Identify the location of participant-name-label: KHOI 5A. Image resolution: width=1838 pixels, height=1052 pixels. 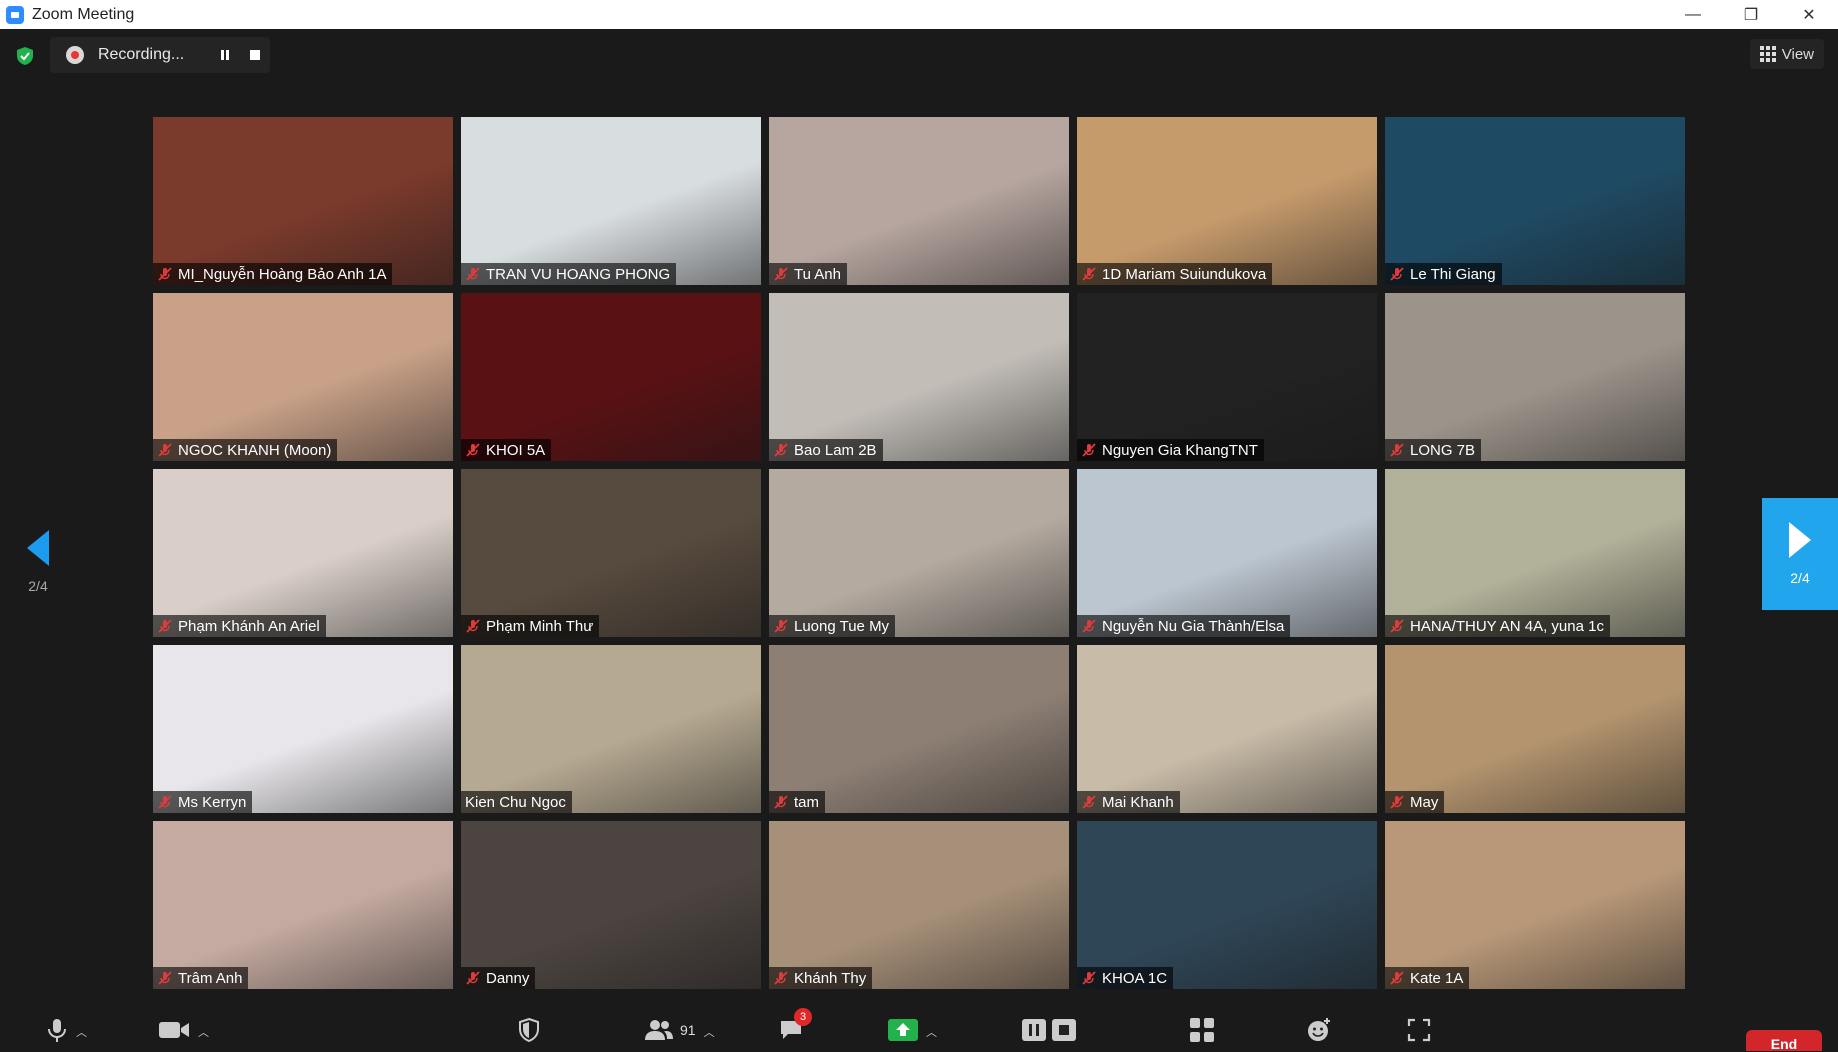
(506, 450).